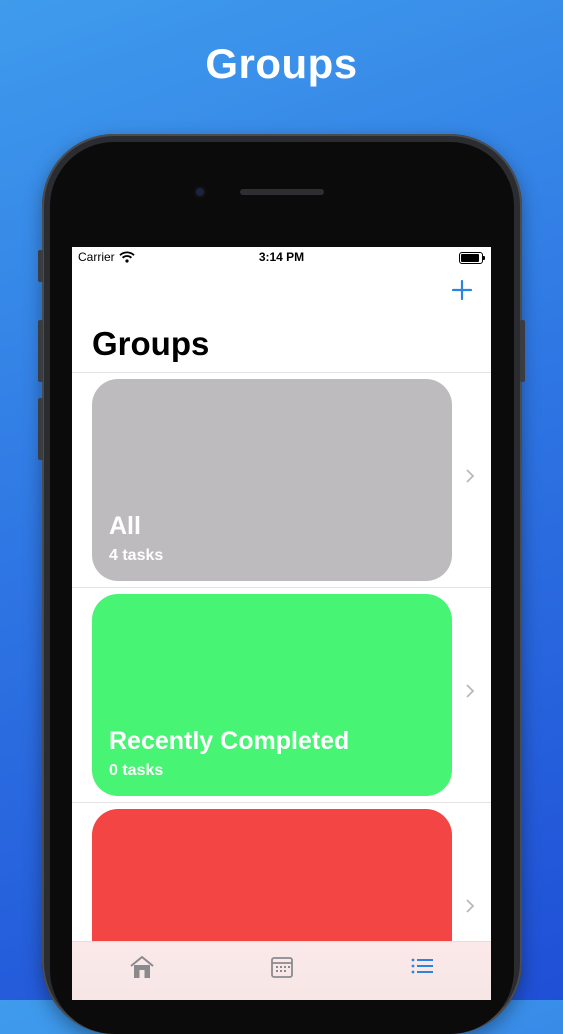 The height and width of the screenshot is (1034, 563). What do you see at coordinates (136, 770) in the screenshot?
I see `group-task-count: 0 tasks` at bounding box center [136, 770].